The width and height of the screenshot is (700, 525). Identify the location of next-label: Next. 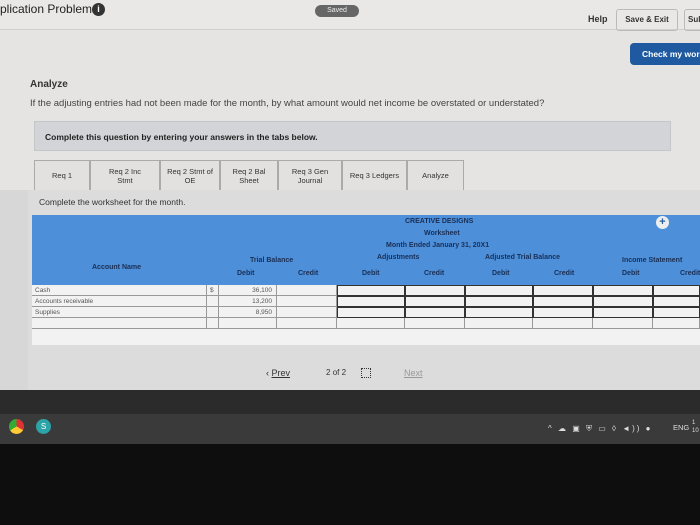
(413, 373).